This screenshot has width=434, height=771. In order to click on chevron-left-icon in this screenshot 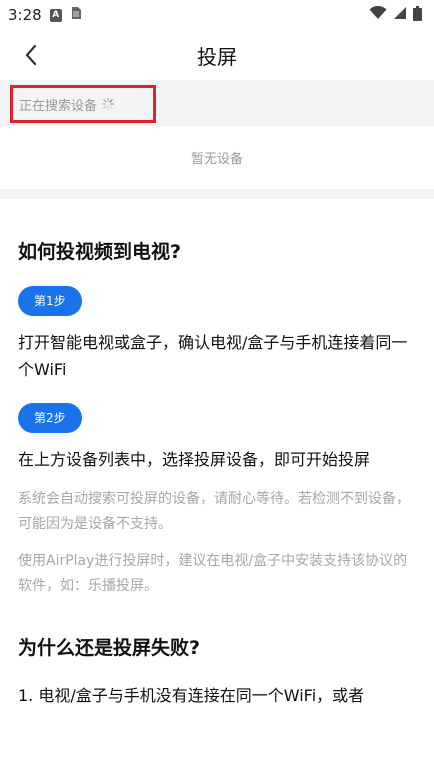, I will do `click(31, 55)`.